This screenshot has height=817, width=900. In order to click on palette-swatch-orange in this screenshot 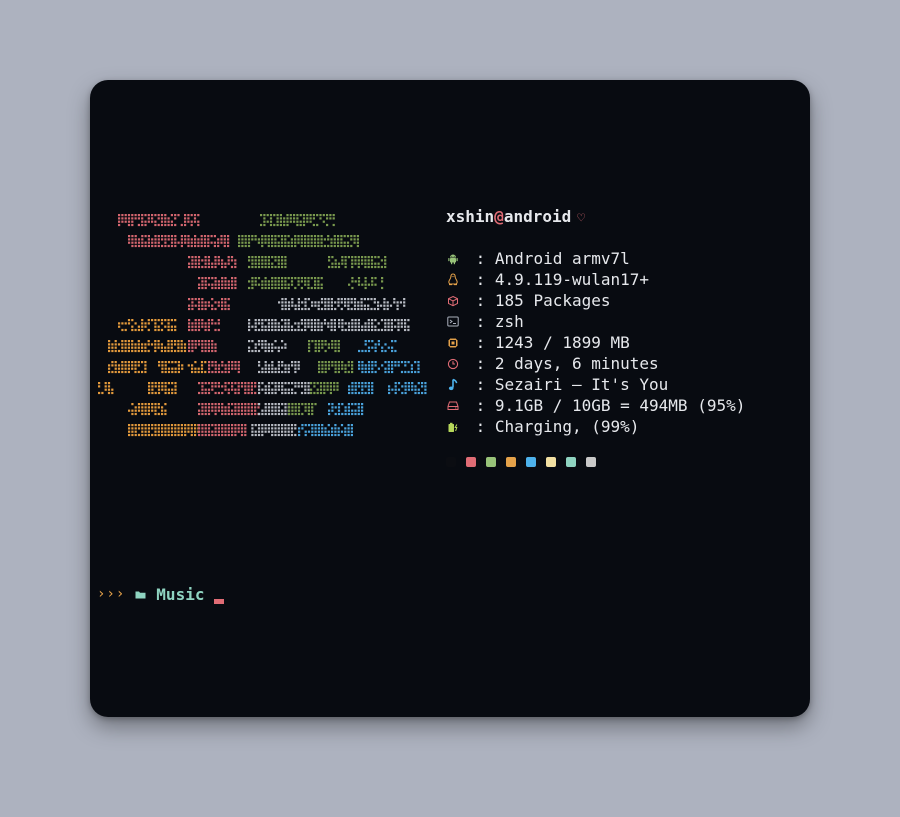, I will do `click(511, 462)`.